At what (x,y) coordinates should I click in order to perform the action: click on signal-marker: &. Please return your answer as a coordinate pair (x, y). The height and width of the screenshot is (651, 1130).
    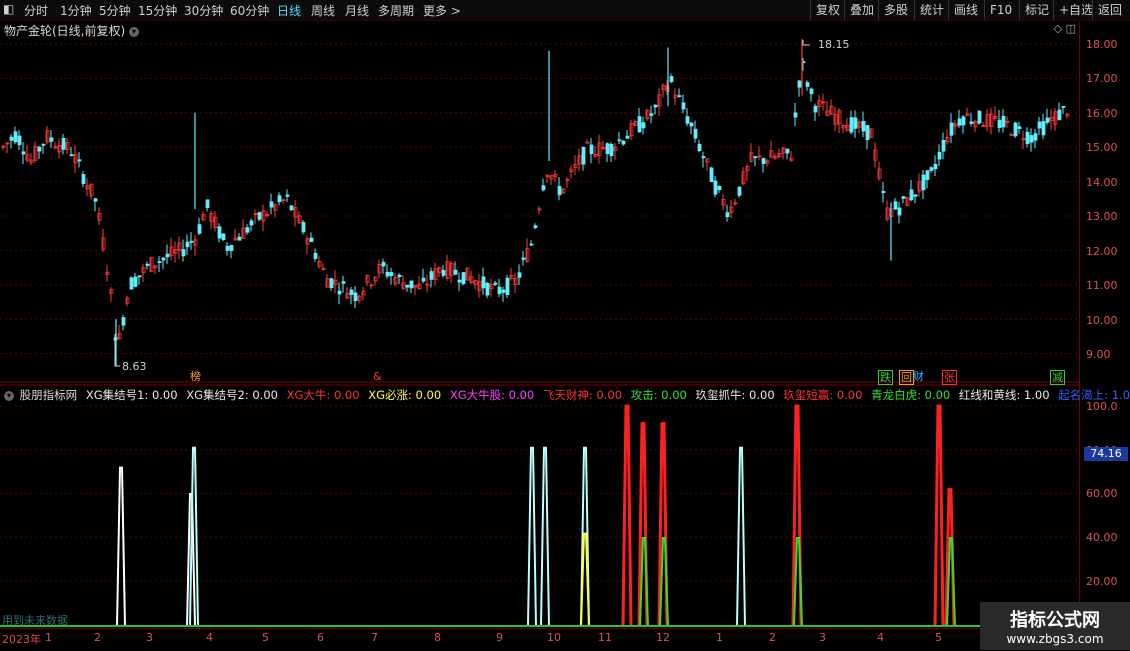
    Looking at the image, I should click on (377, 376).